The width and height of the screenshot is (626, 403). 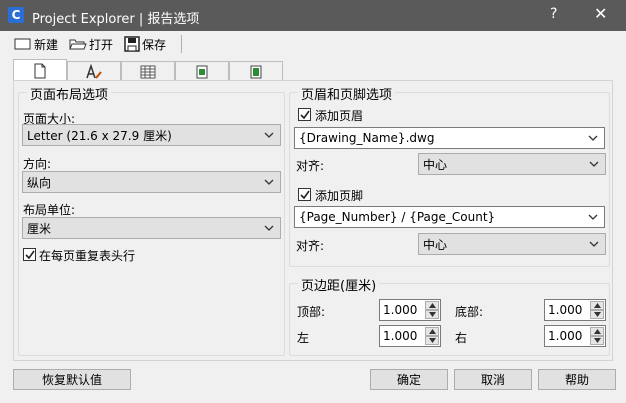 I want to click on table-icon, so click(x=148, y=71).